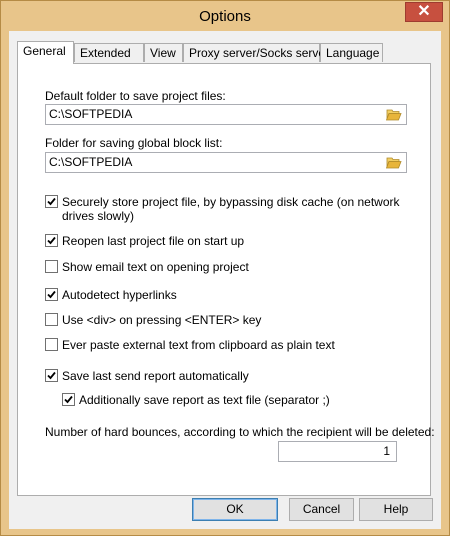 The width and height of the screenshot is (450, 536). I want to click on secure-store-checkbox, so click(51, 201).